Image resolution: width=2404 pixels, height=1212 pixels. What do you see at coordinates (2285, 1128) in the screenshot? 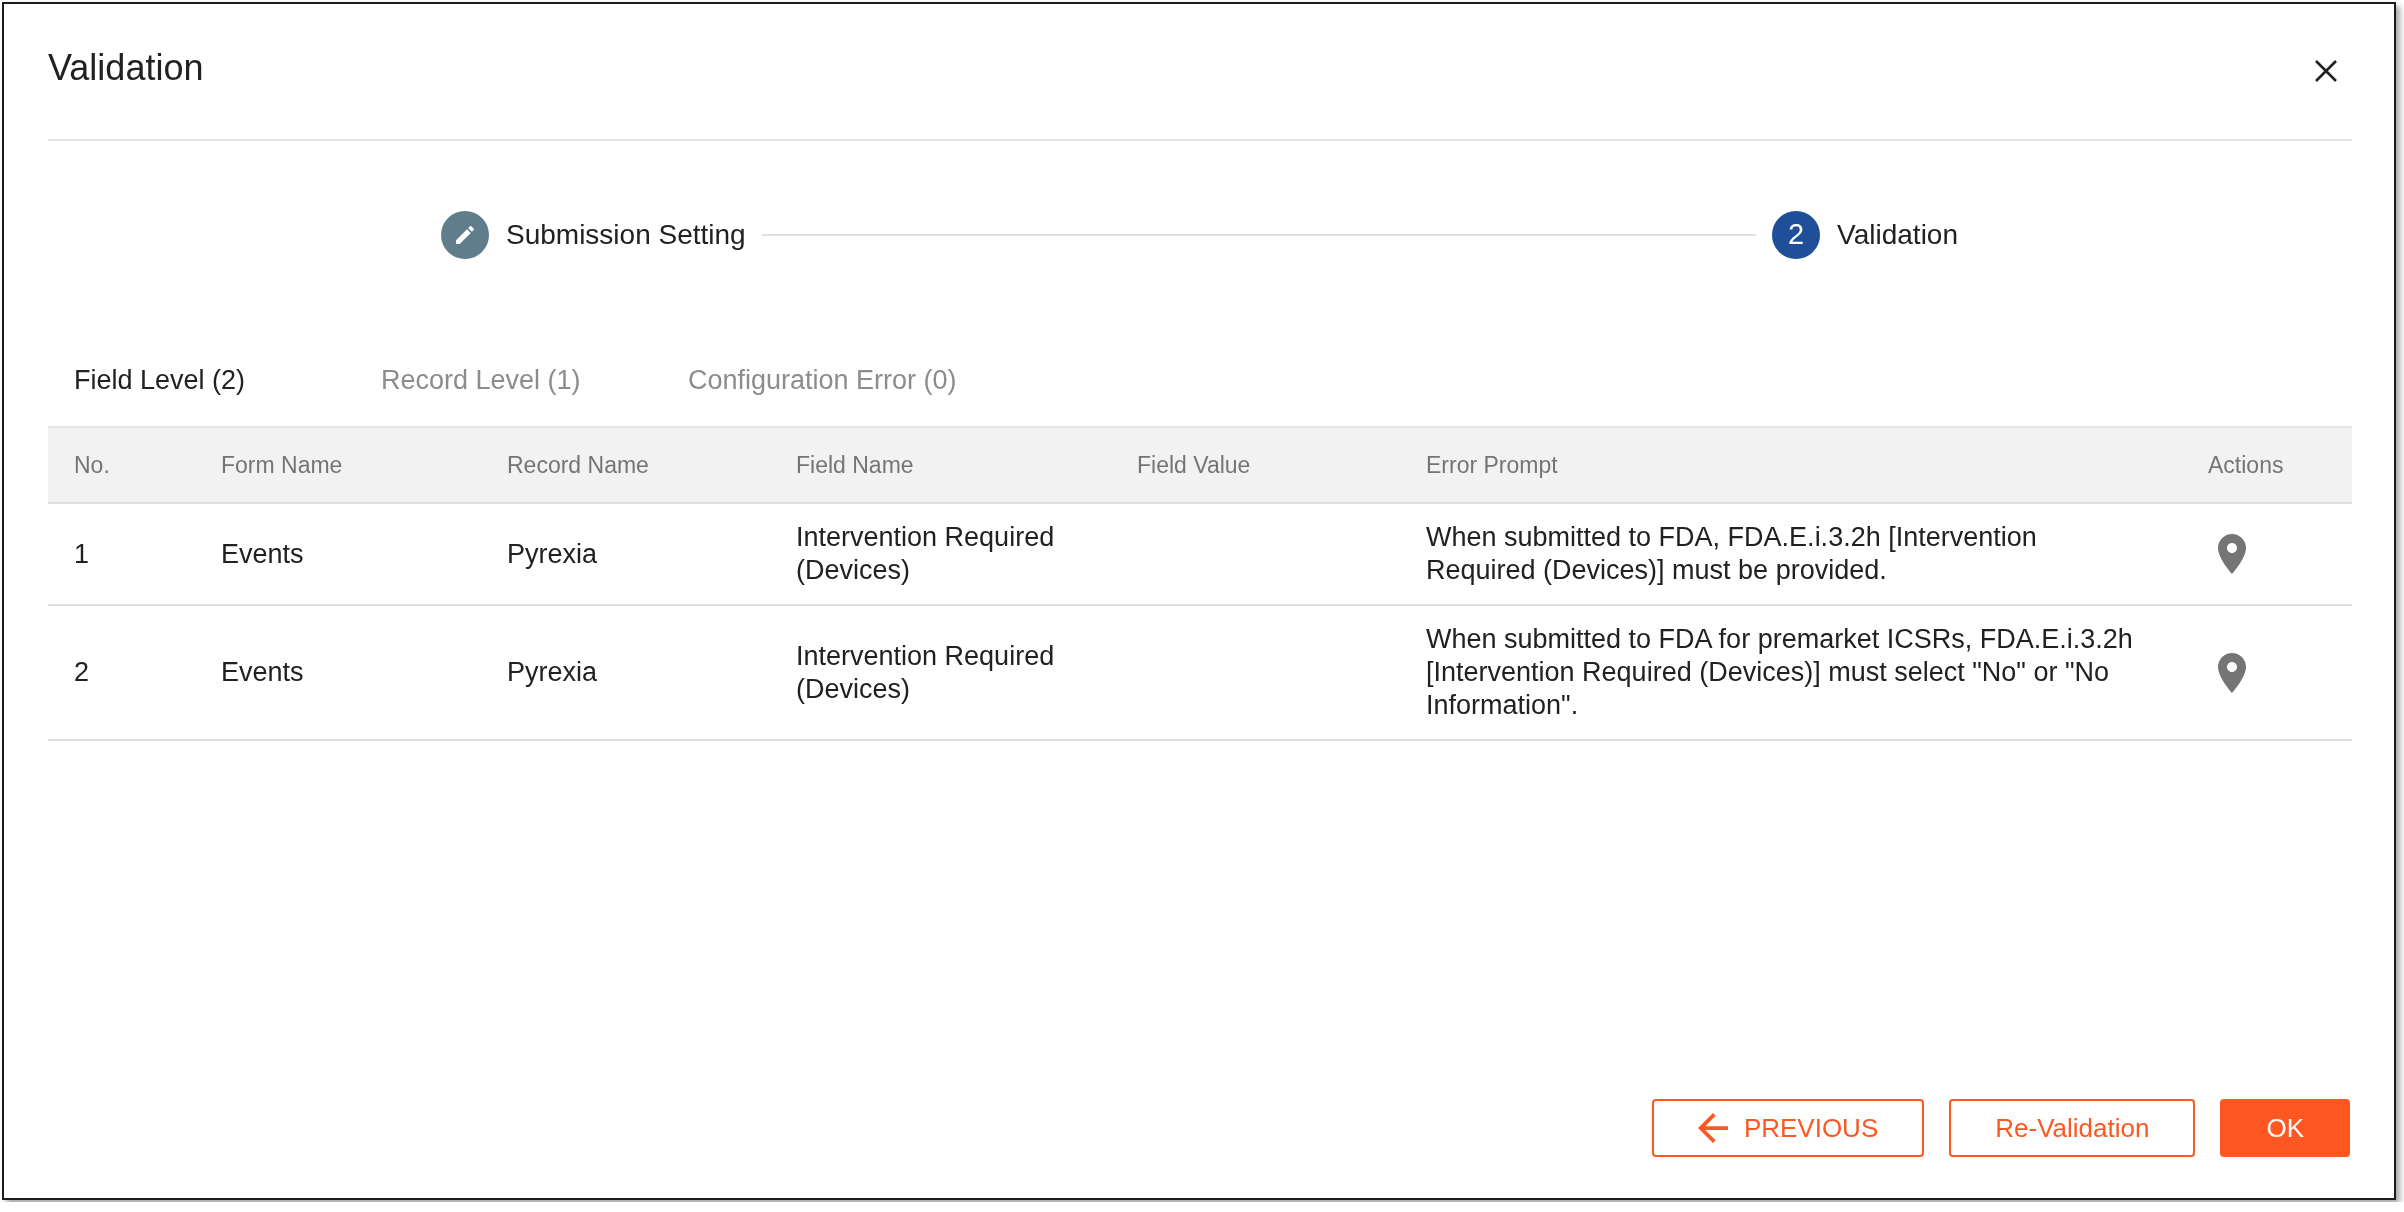
I see `ok-button: OK` at bounding box center [2285, 1128].